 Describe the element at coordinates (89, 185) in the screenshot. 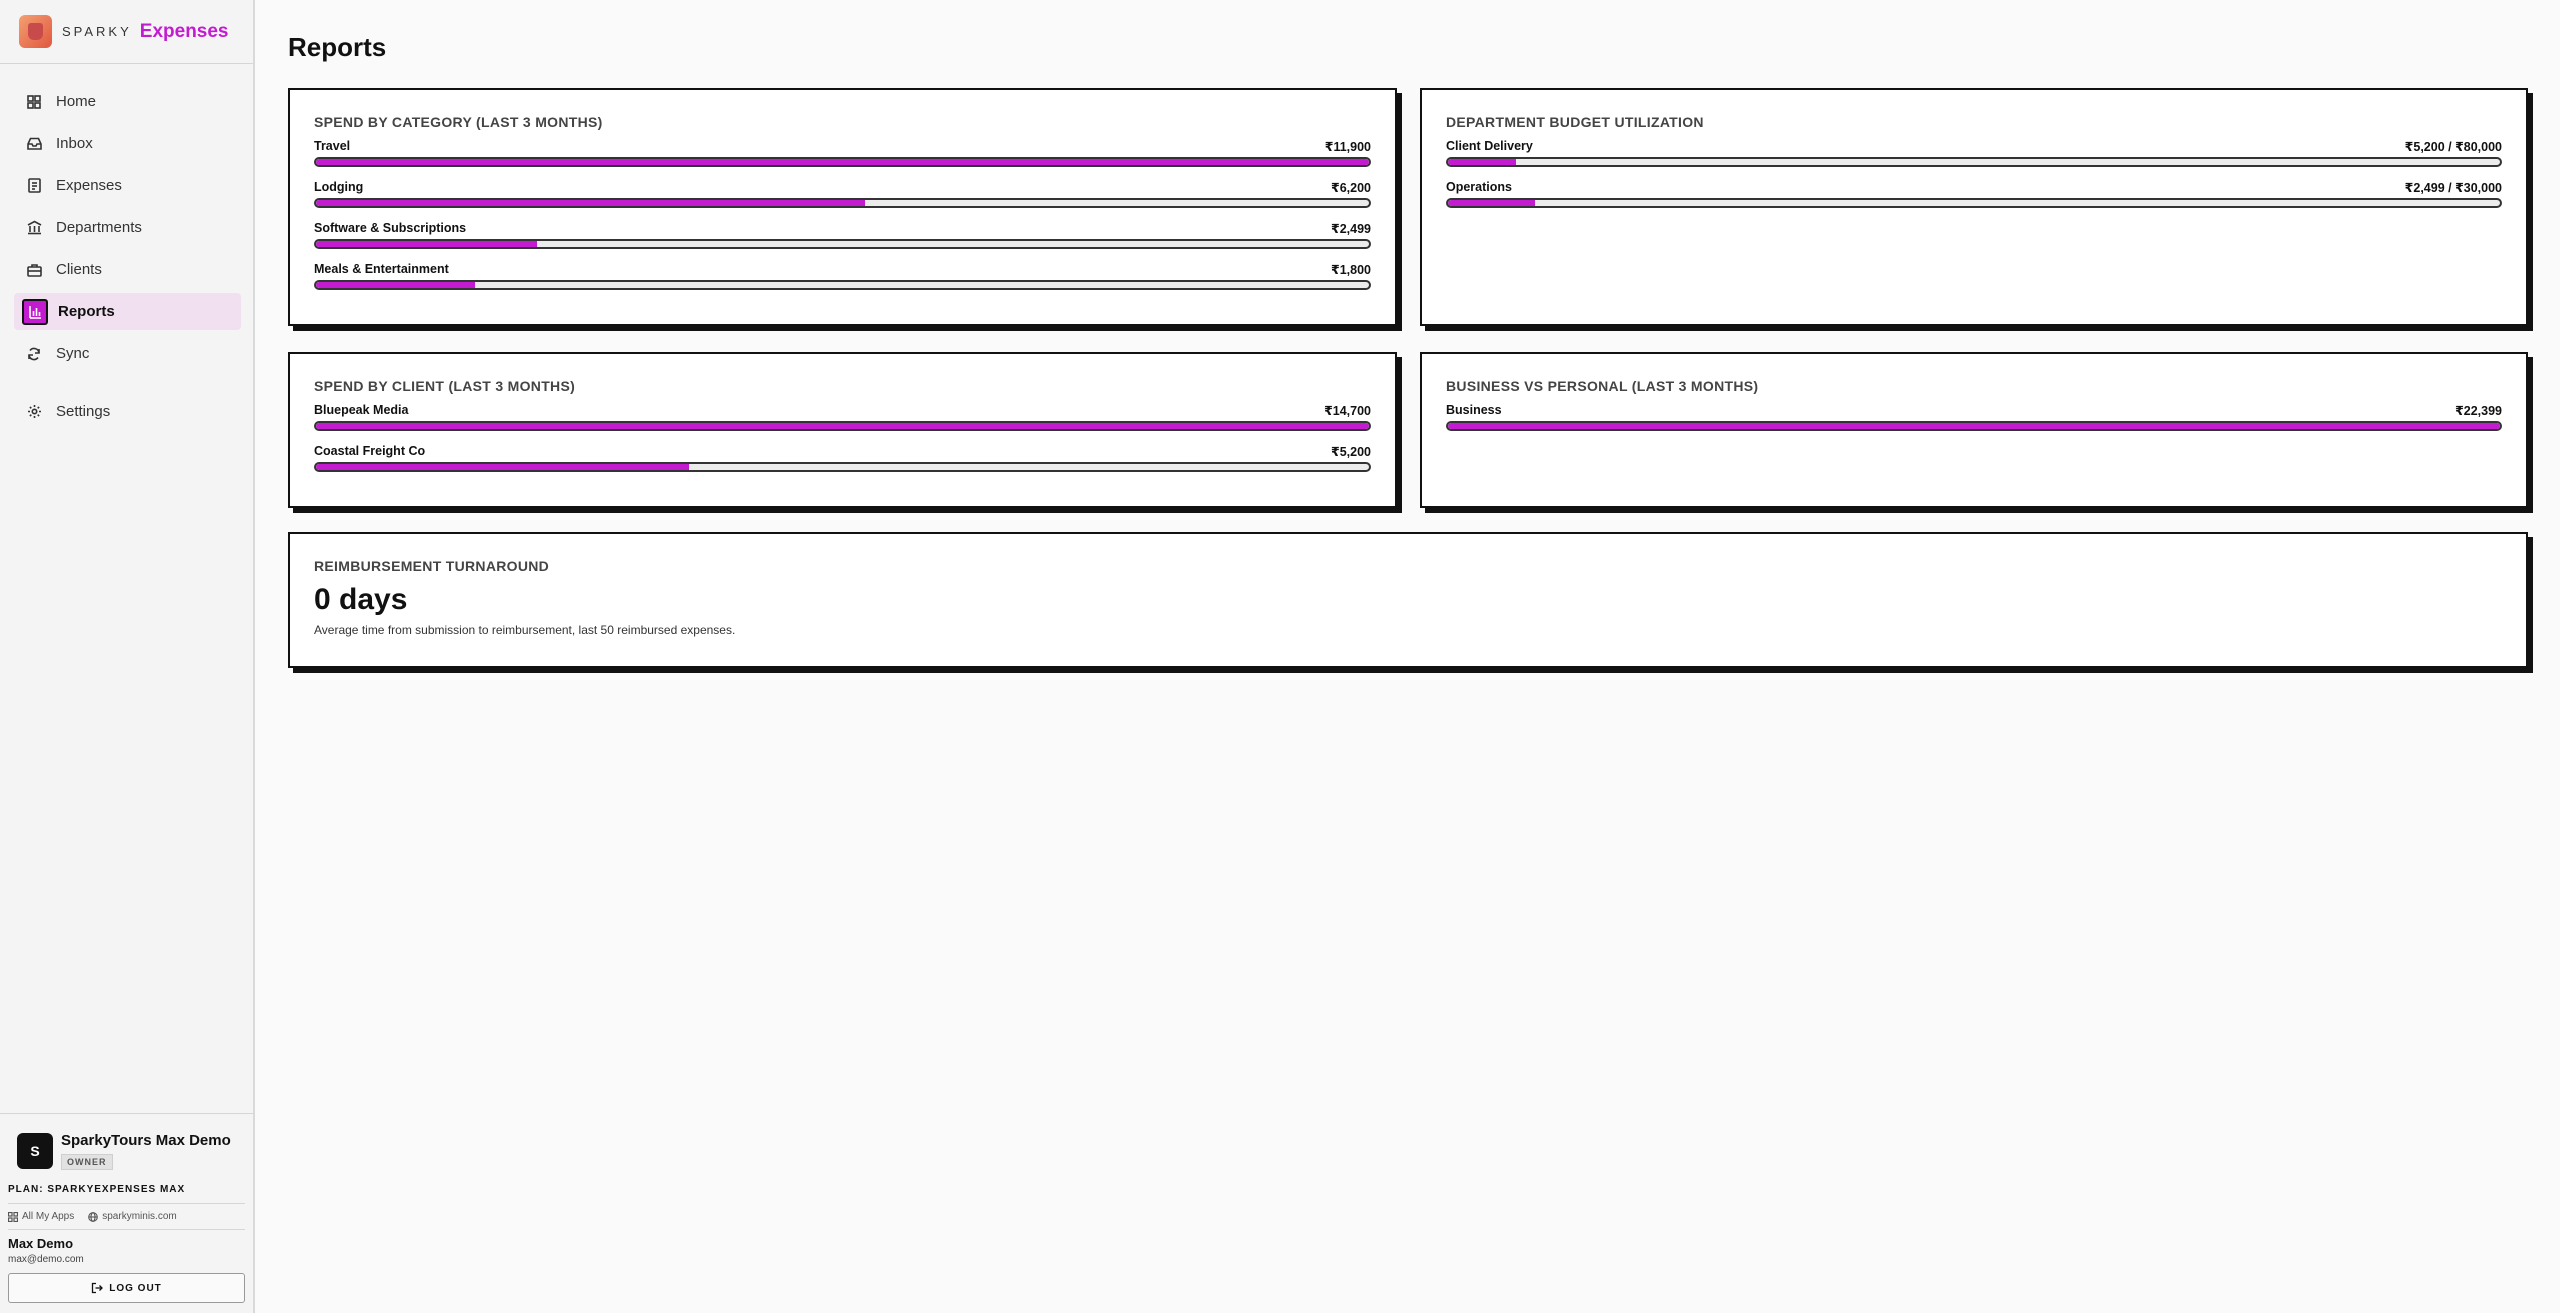

I see `nav-label: Expenses` at that location.